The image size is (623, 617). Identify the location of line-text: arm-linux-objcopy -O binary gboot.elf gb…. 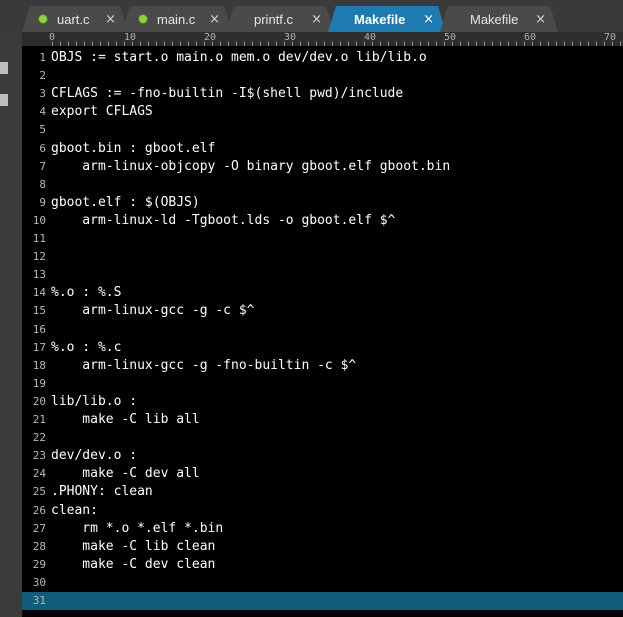
(251, 166).